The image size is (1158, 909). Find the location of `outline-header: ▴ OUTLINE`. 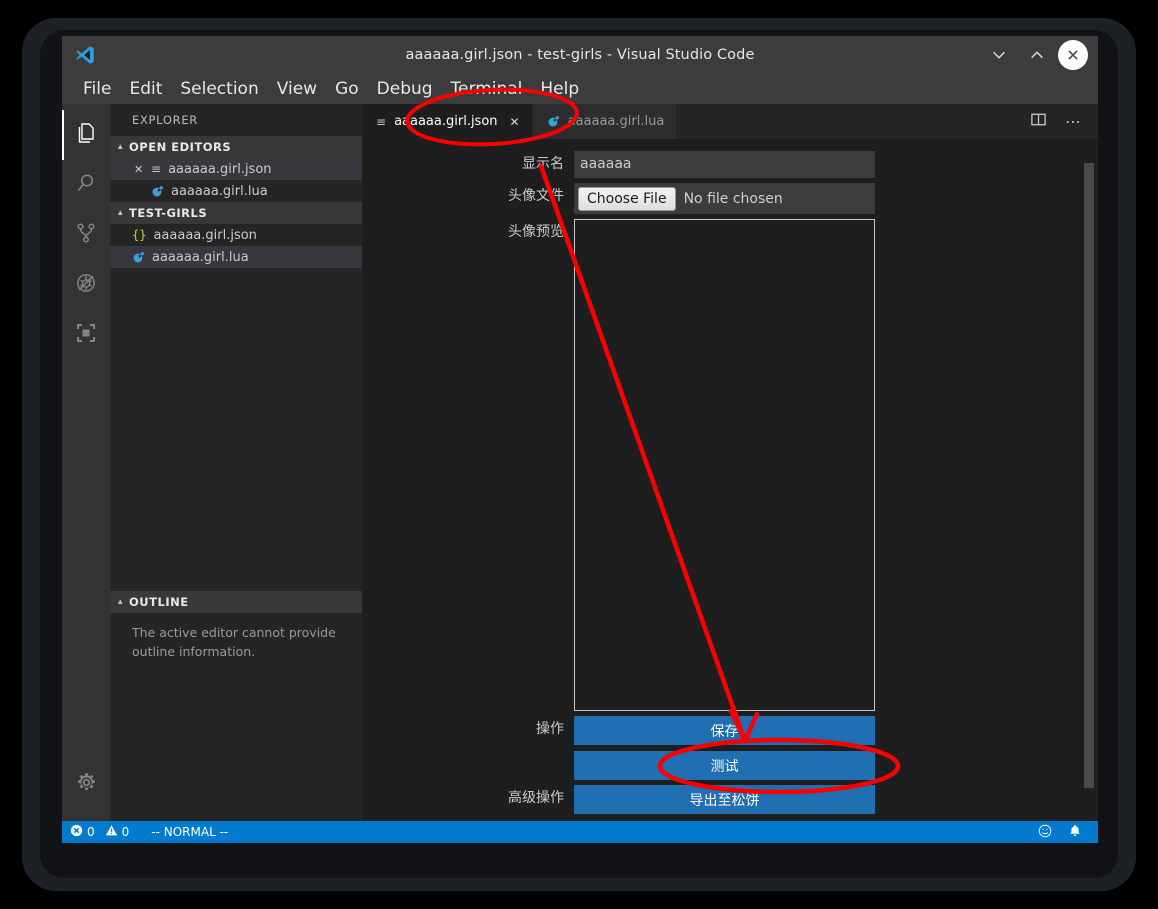

outline-header: ▴ OUTLINE is located at coordinates (236, 602).